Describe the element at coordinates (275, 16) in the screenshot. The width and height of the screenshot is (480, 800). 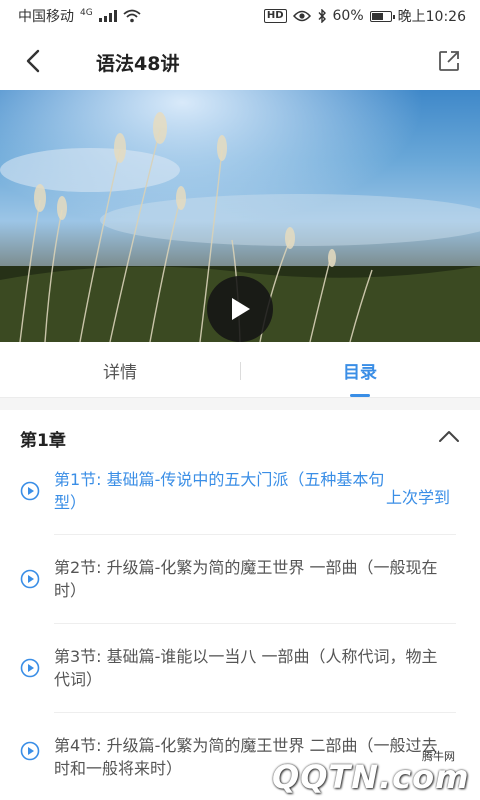
I see `hd-icon: HD` at that location.